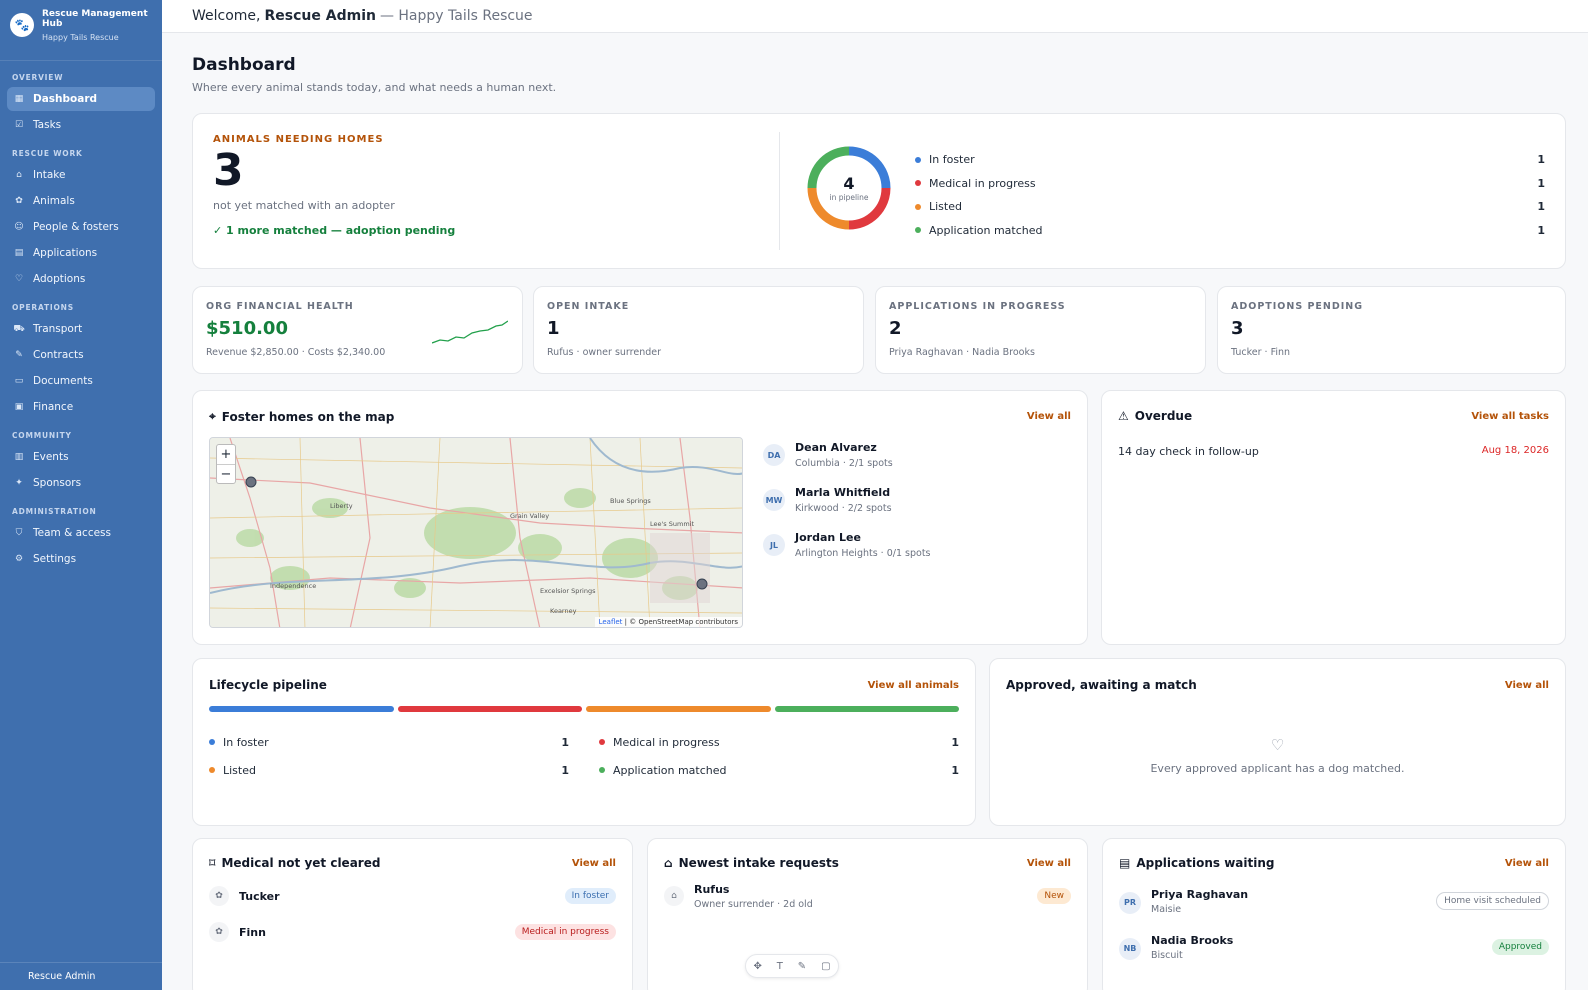 Image resolution: width=1588 pixels, height=990 pixels. What do you see at coordinates (674, 896) in the screenshot?
I see `inbox-icon: ⌂` at bounding box center [674, 896].